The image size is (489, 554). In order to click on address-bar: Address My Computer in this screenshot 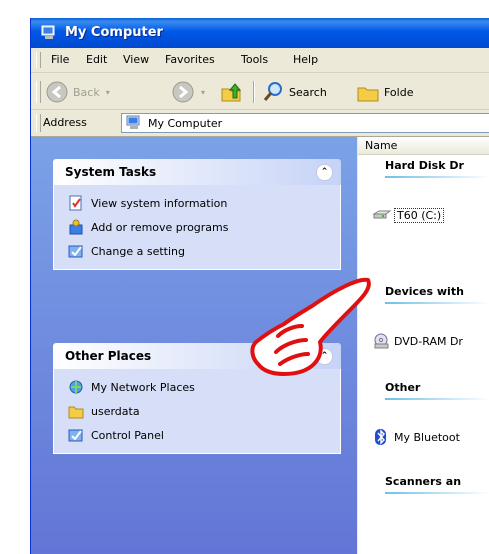, I will do `click(260, 123)`.